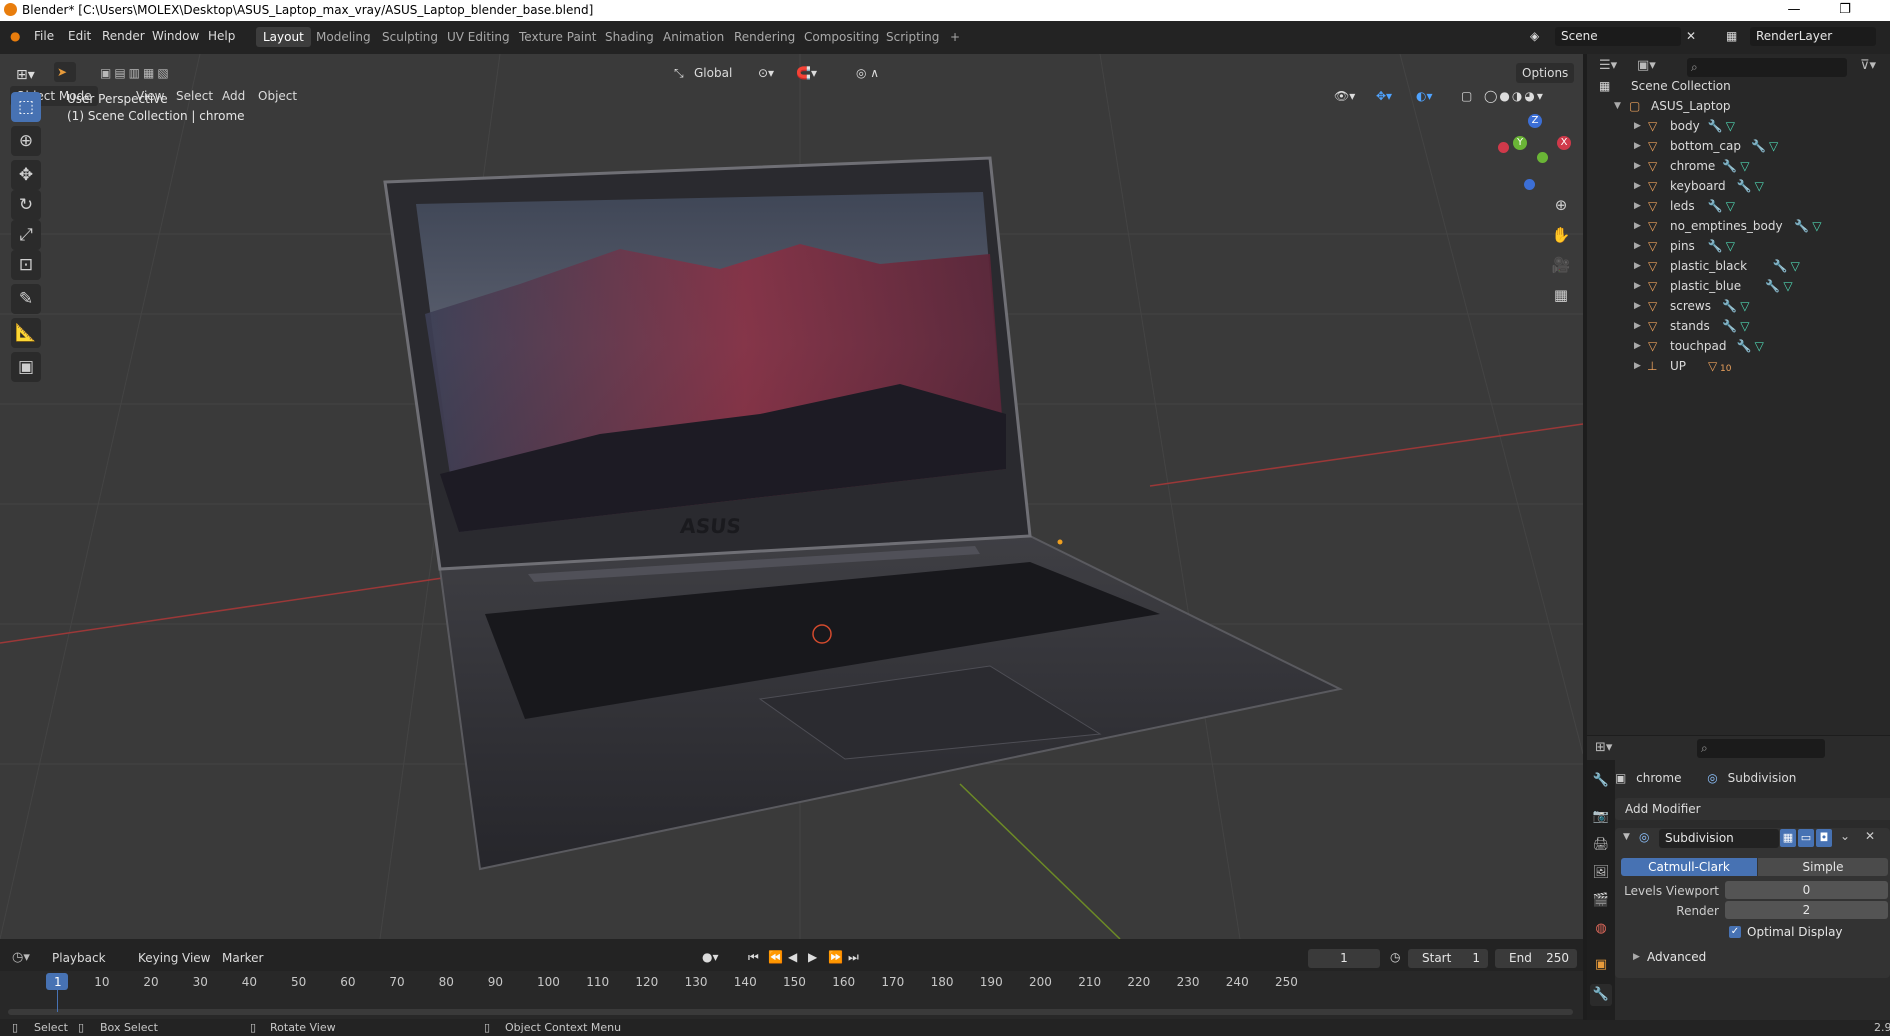 The height and width of the screenshot is (1036, 1890). Describe the element at coordinates (1384, 96) in the screenshot. I see `gizmo-toggle-icon: ✥▾` at that location.